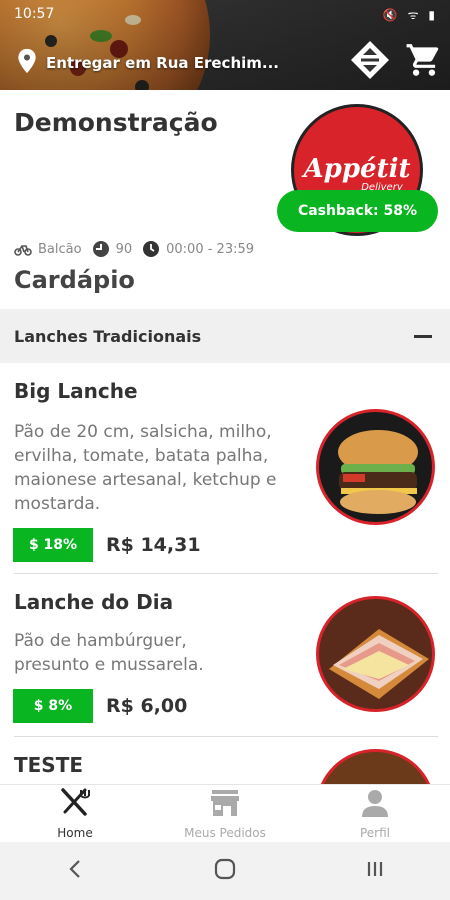 This screenshot has height=900, width=450. Describe the element at coordinates (423, 336) in the screenshot. I see `collapse-icon` at that location.